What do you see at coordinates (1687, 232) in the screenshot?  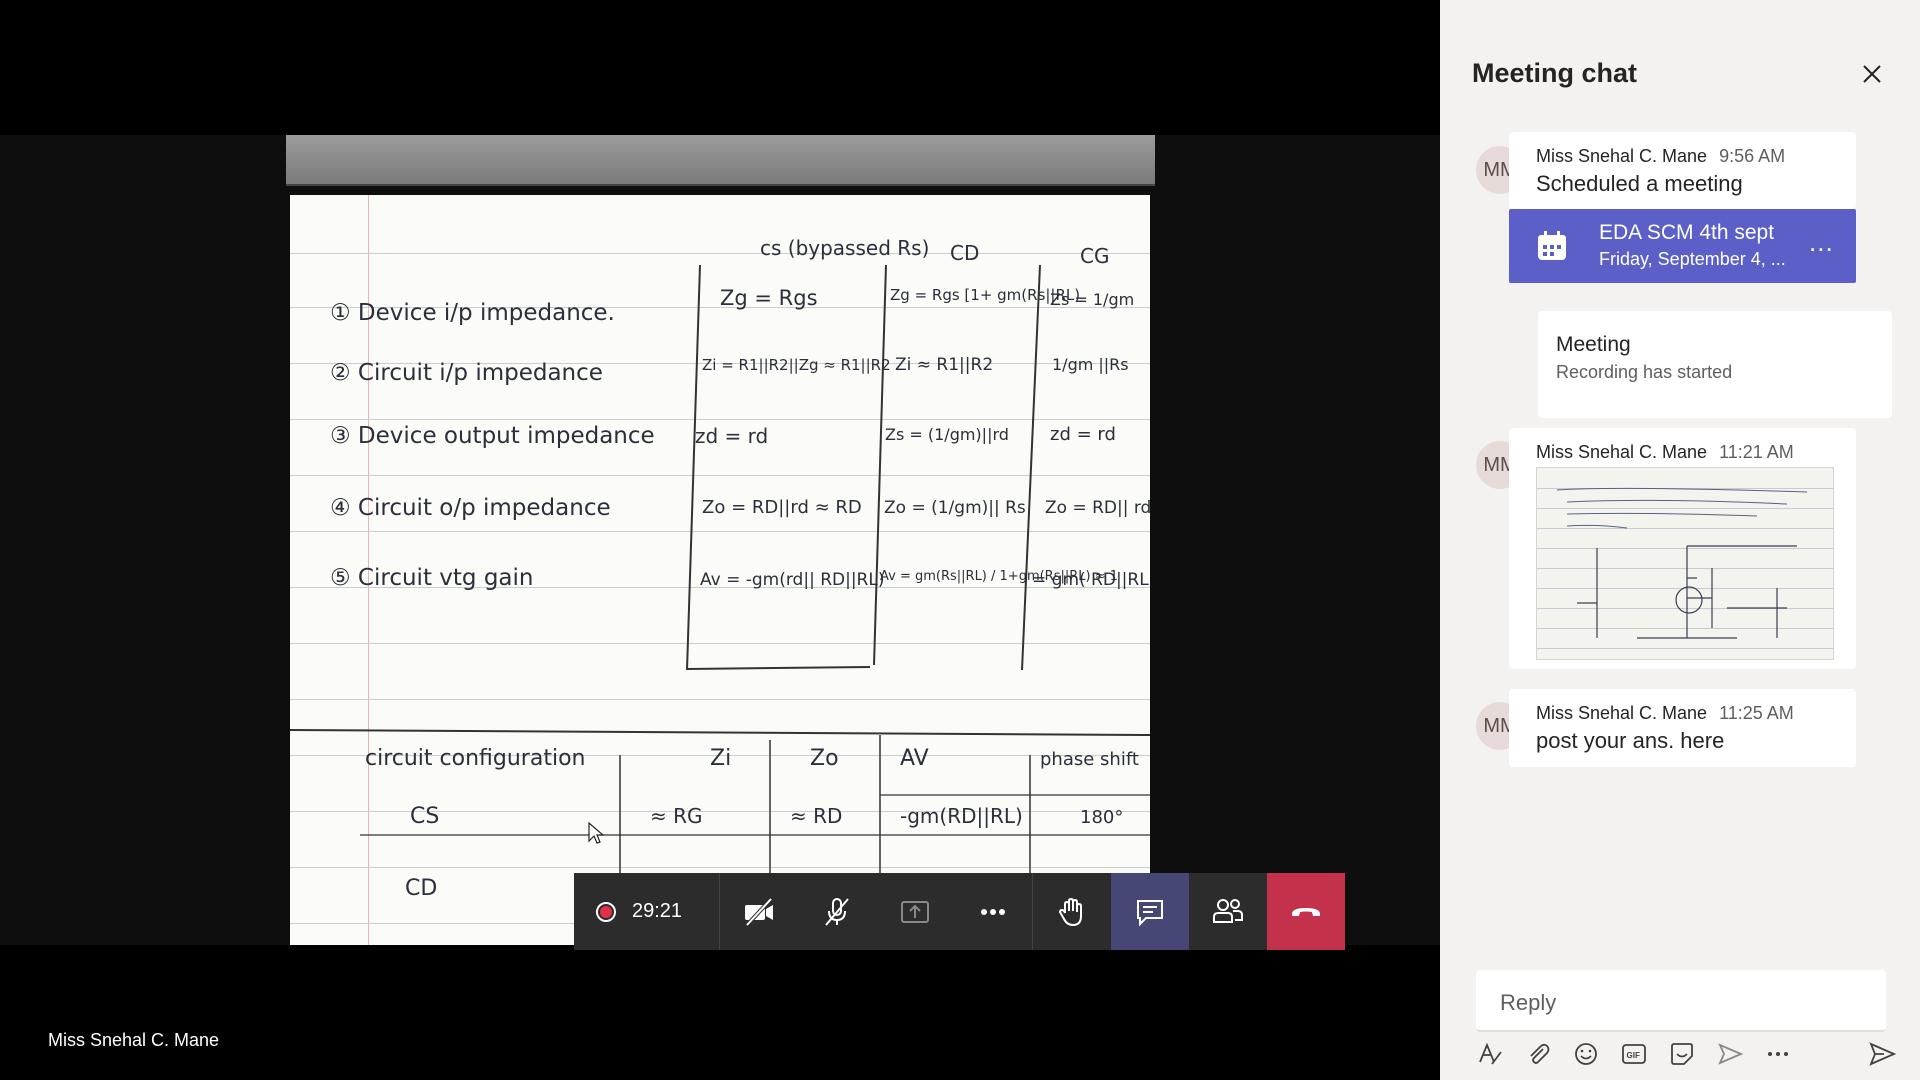 I see `meeting-title: EDA SCM 4th sept` at bounding box center [1687, 232].